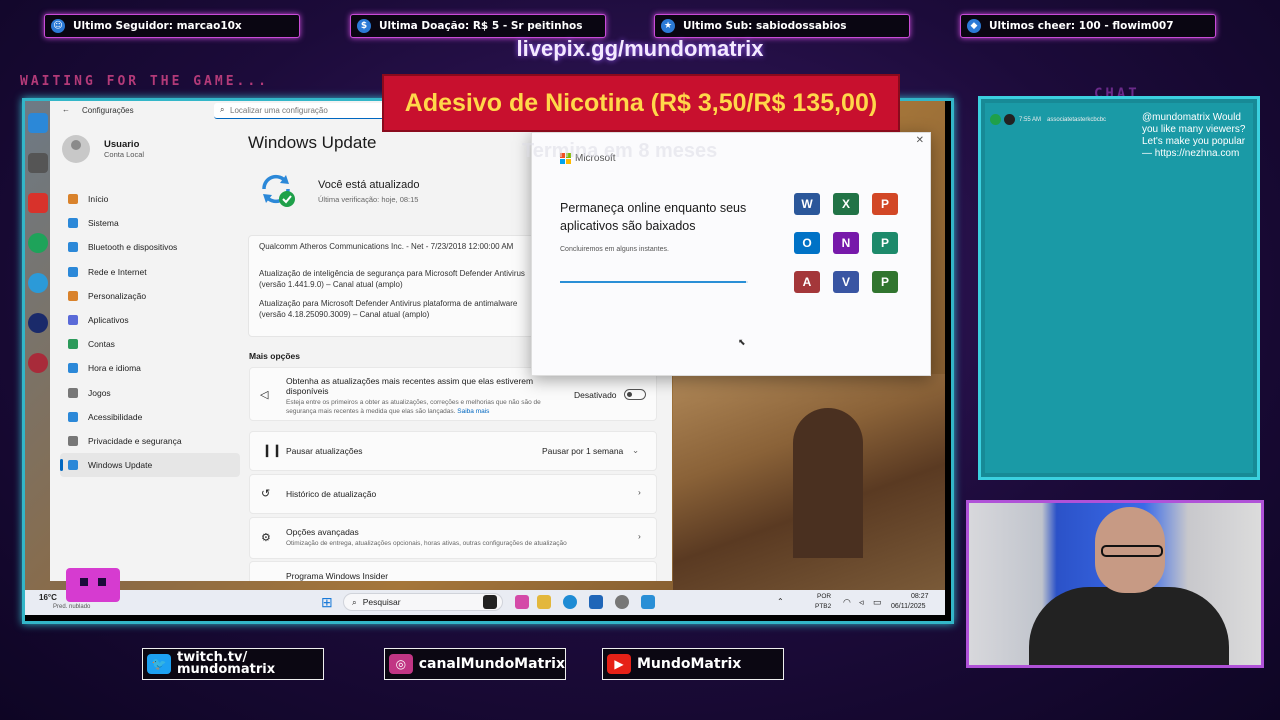 The width and height of the screenshot is (1280, 720). What do you see at coordinates (150, 223) in the screenshot?
I see `sidebar-item-sistema: Sistema` at bounding box center [150, 223].